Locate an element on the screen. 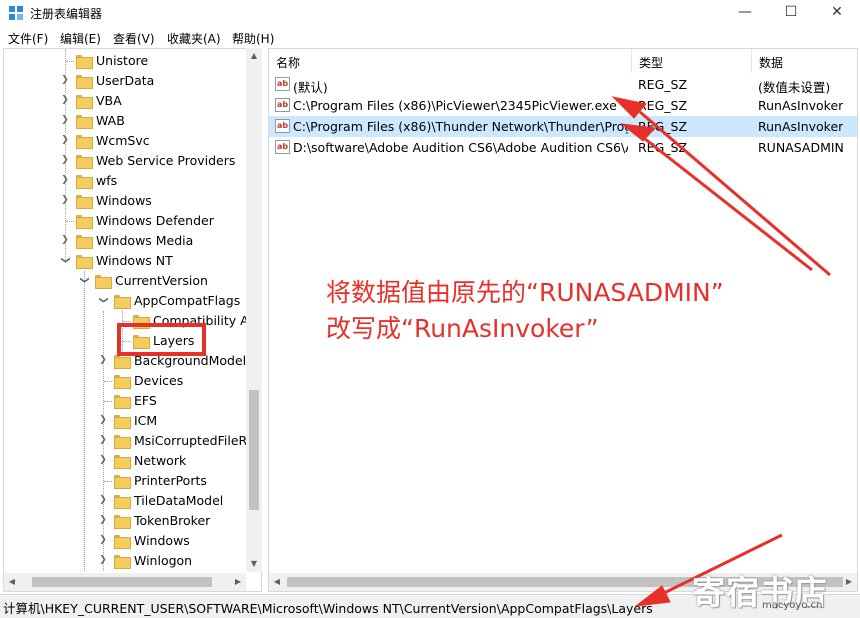 This screenshot has height=618, width=860. tree-item-windows-nt: ❯ Windows NT is located at coordinates (127, 261).